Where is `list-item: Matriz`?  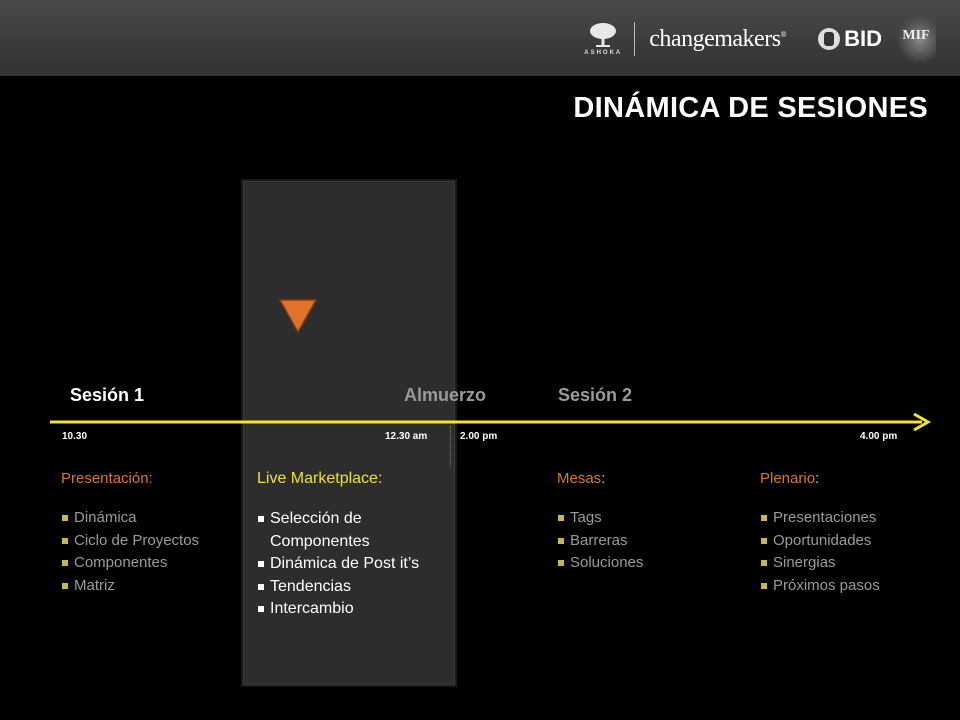 list-item: Matriz is located at coordinates (130, 586).